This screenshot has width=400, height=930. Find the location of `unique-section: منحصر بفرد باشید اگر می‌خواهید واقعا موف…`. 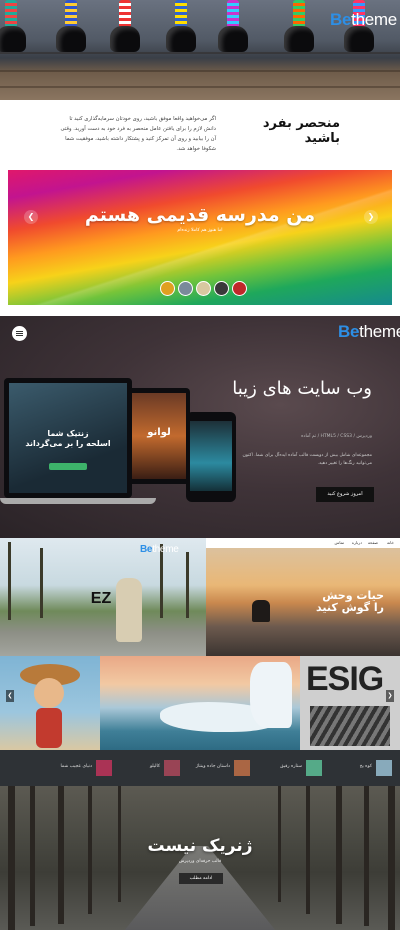

unique-section: منحصر بفرد باشید اگر می‌خواهید واقعا موف… is located at coordinates (200, 135).